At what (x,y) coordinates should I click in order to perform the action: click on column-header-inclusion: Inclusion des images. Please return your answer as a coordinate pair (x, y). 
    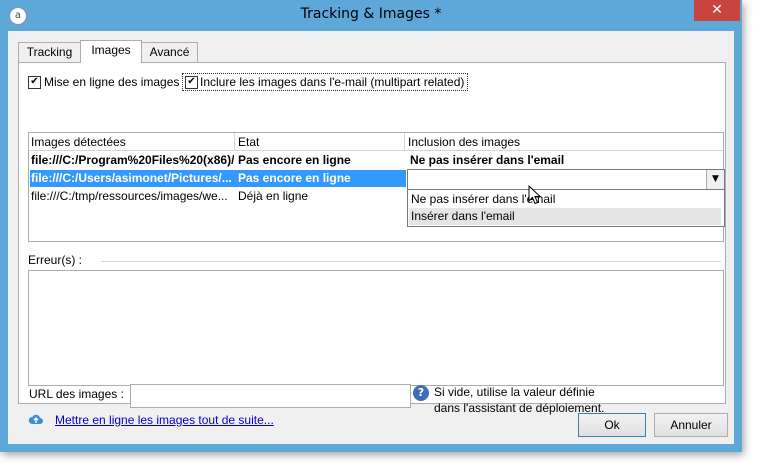
    Looking at the image, I should click on (464, 142).